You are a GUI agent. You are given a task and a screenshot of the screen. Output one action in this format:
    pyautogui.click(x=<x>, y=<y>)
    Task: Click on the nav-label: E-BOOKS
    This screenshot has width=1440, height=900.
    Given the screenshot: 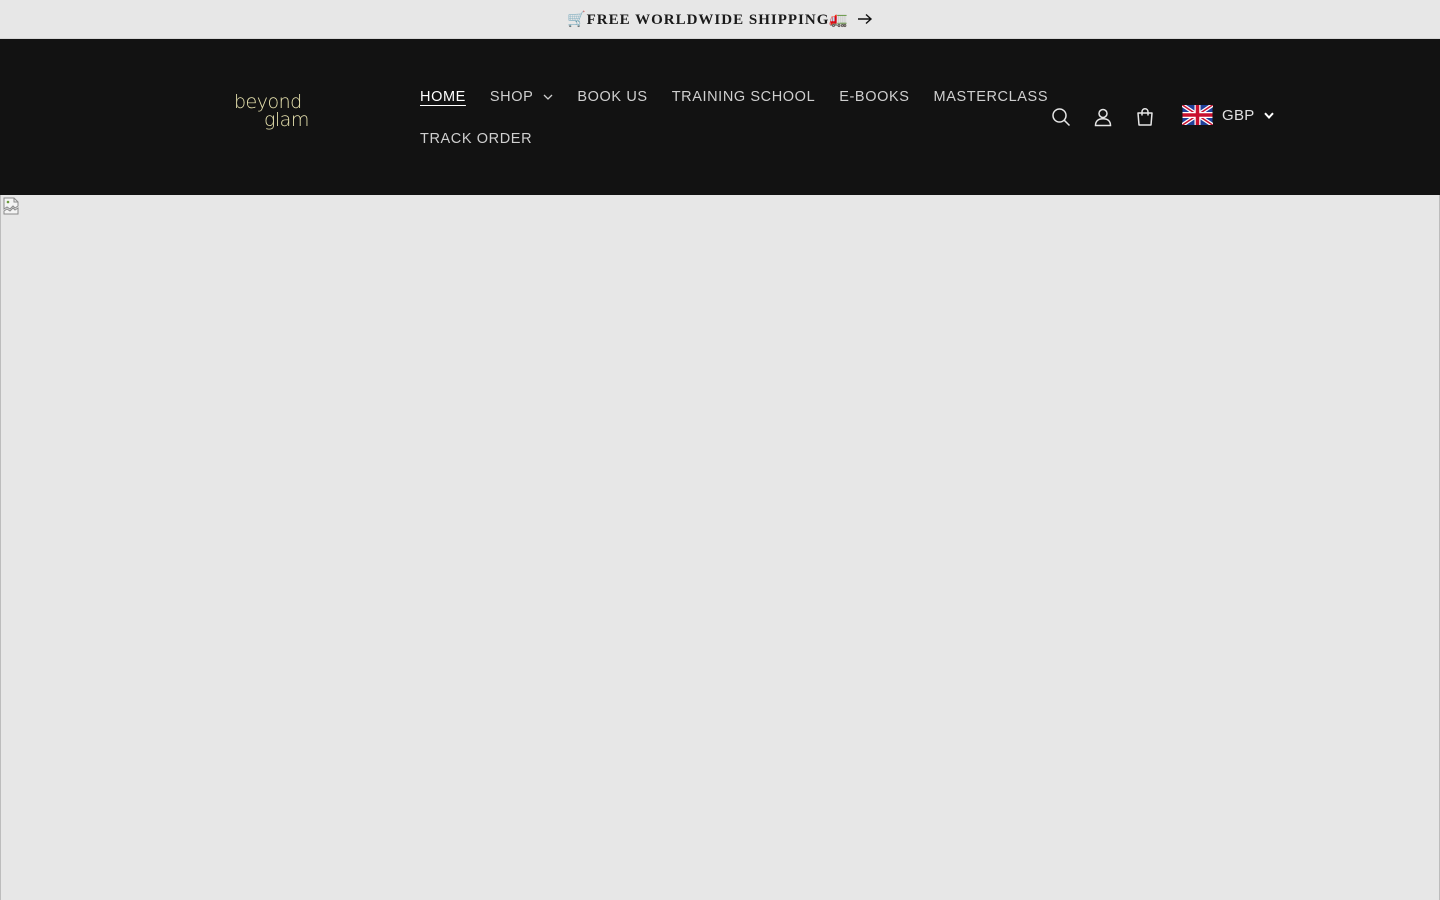 What is the action you would take?
    pyautogui.click(x=874, y=97)
    